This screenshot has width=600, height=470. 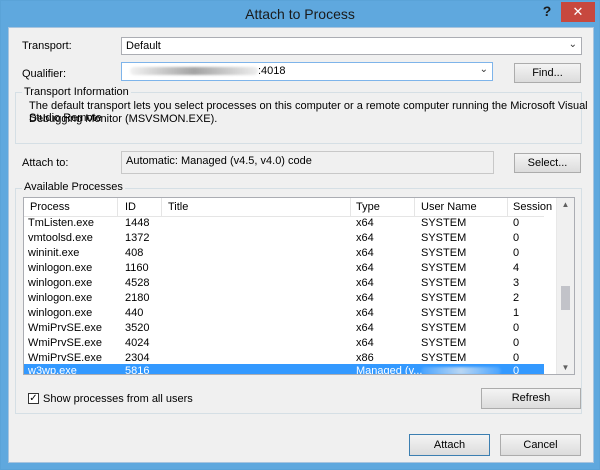 What do you see at coordinates (52, 370) in the screenshot?
I see `process-name: w3wp.exe` at bounding box center [52, 370].